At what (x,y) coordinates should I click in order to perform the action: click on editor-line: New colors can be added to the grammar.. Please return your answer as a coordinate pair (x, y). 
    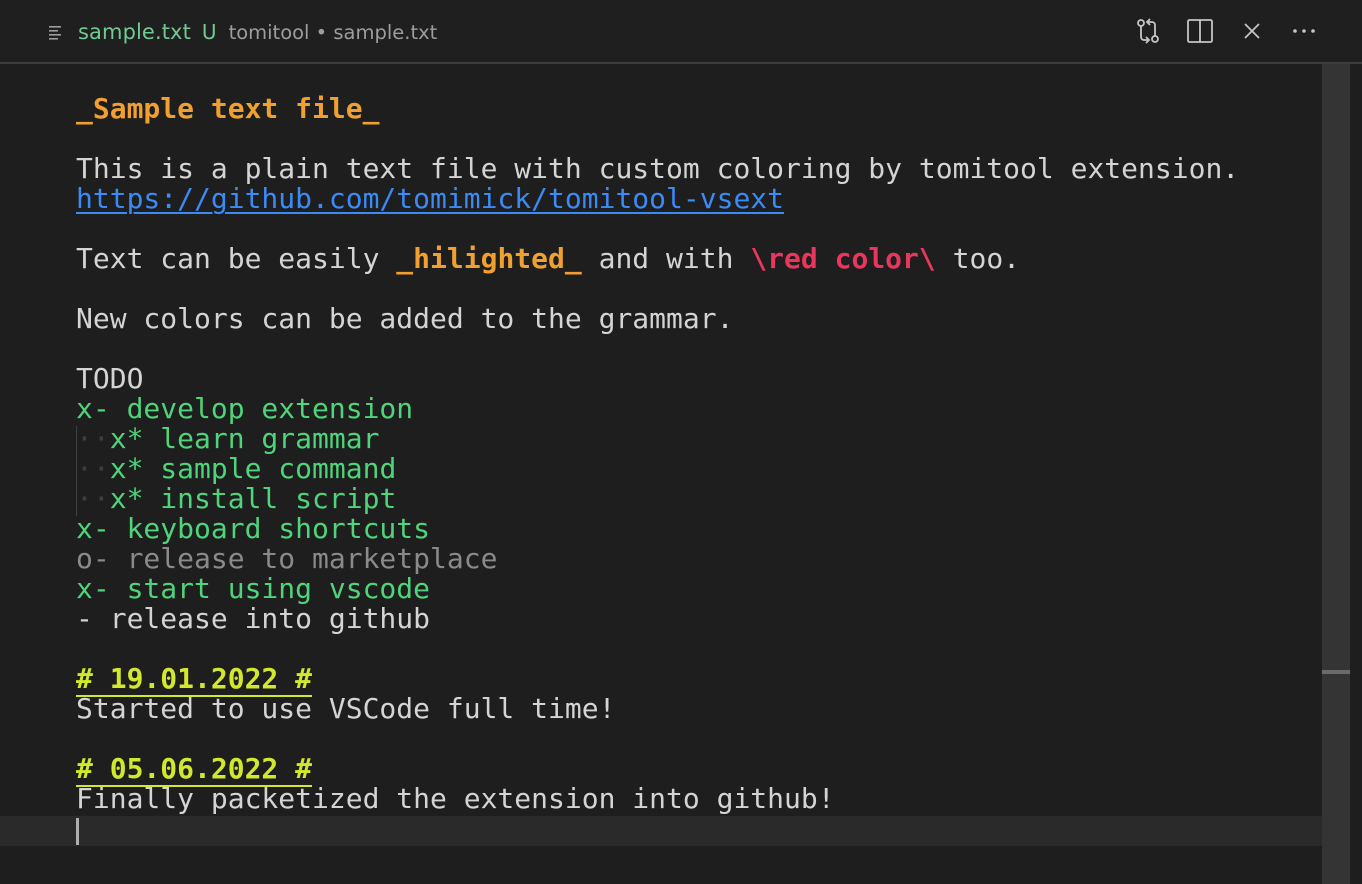
    Looking at the image, I should click on (405, 318).